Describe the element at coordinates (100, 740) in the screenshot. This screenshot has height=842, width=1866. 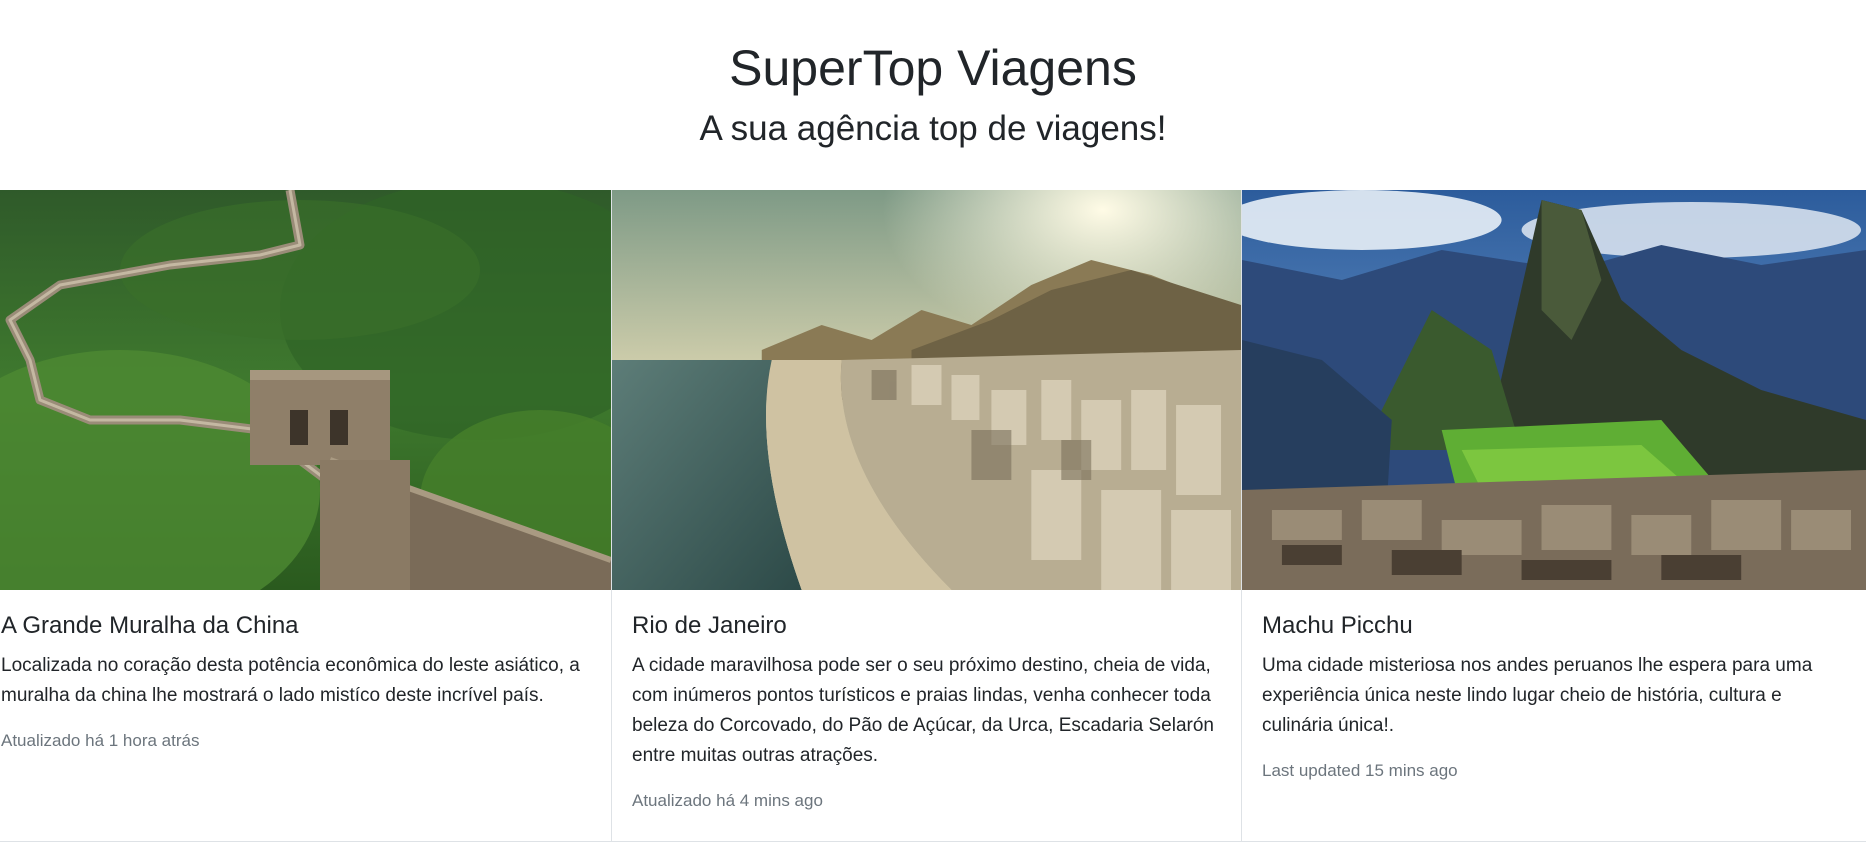
I see `card-updated-text: Atualizado há 1 hora atrás` at that location.